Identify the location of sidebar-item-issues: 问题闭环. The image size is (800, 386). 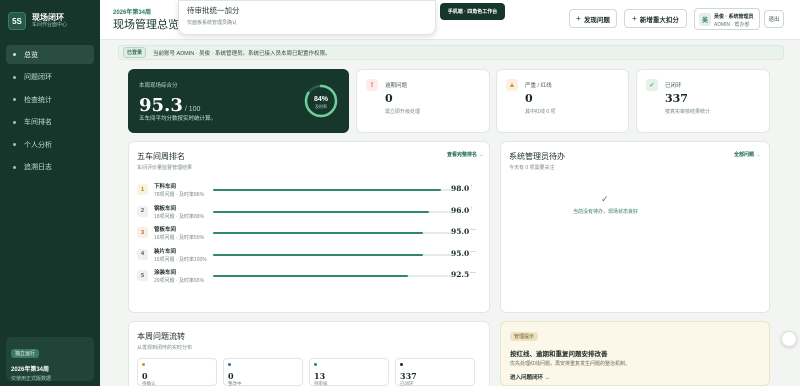
(50, 77).